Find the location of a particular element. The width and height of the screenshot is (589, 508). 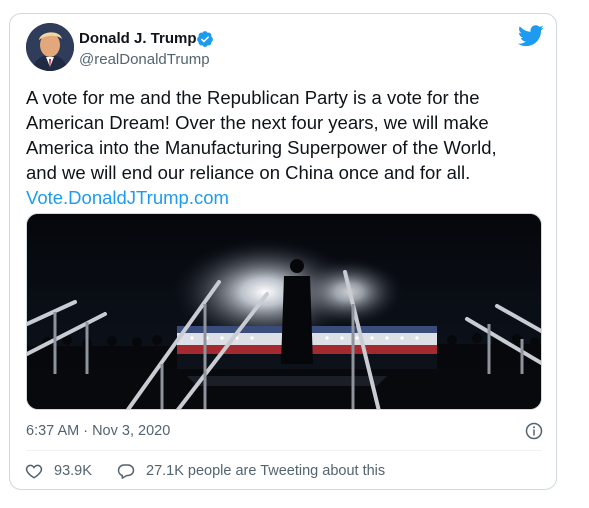

conversation-link: 27.1K people are Tweeting about this is located at coordinates (265, 471).